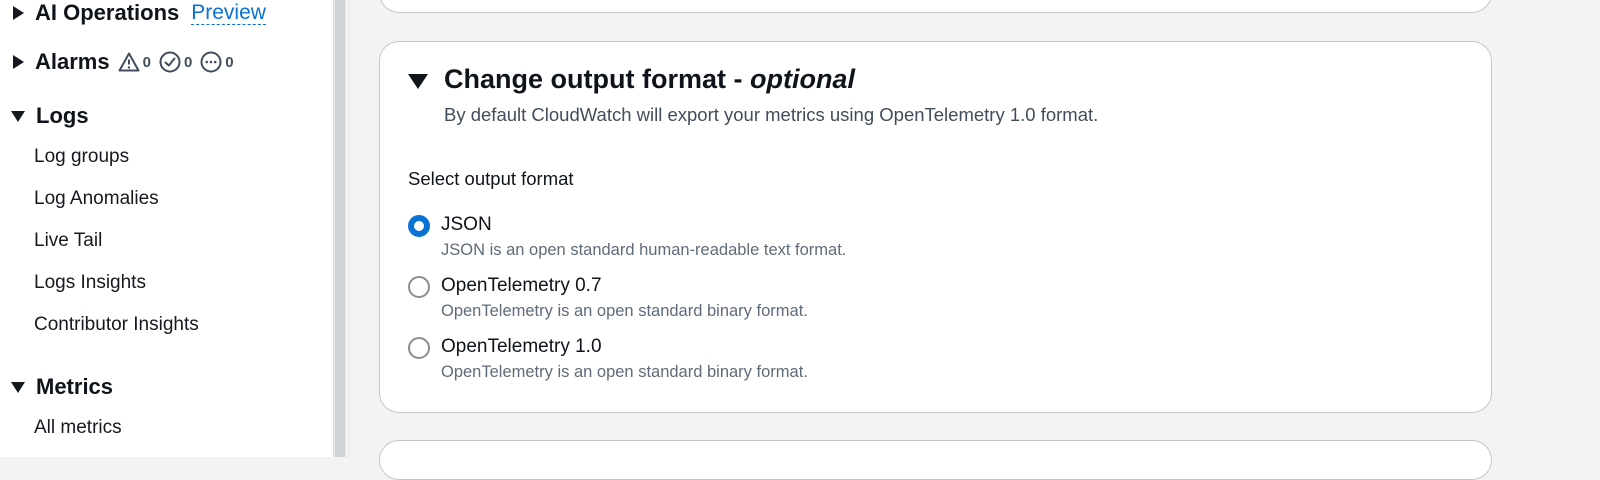  Describe the element at coordinates (935, 460) in the screenshot. I see `next-section-card` at that location.